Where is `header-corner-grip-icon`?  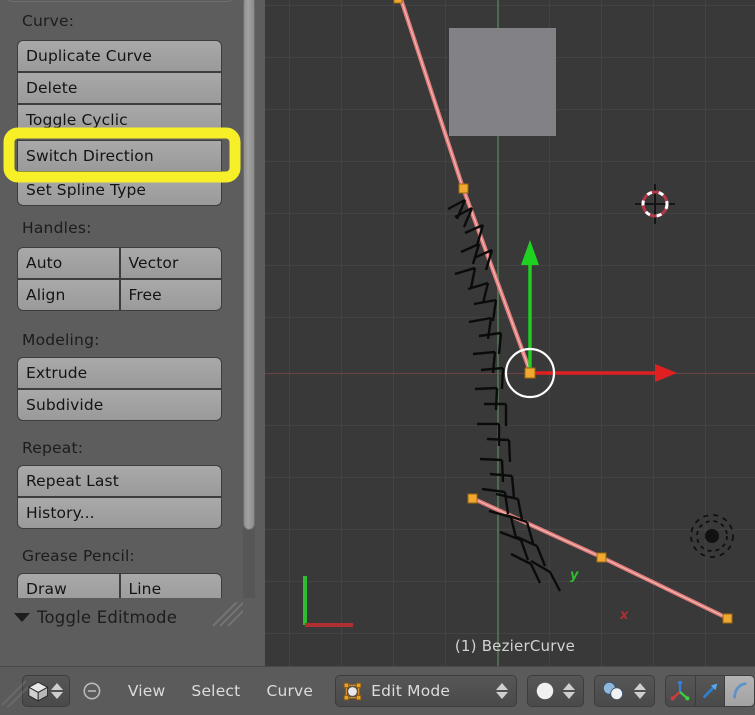 header-corner-grip-icon is located at coordinates (15, 691).